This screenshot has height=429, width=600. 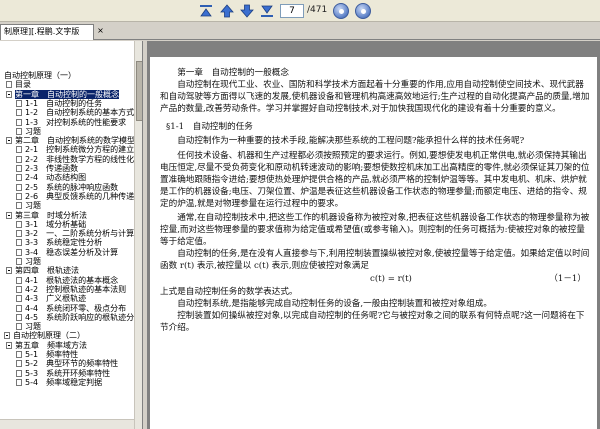 I want to click on bookmark-item: 5-1 频率特性, so click(x=67, y=354).